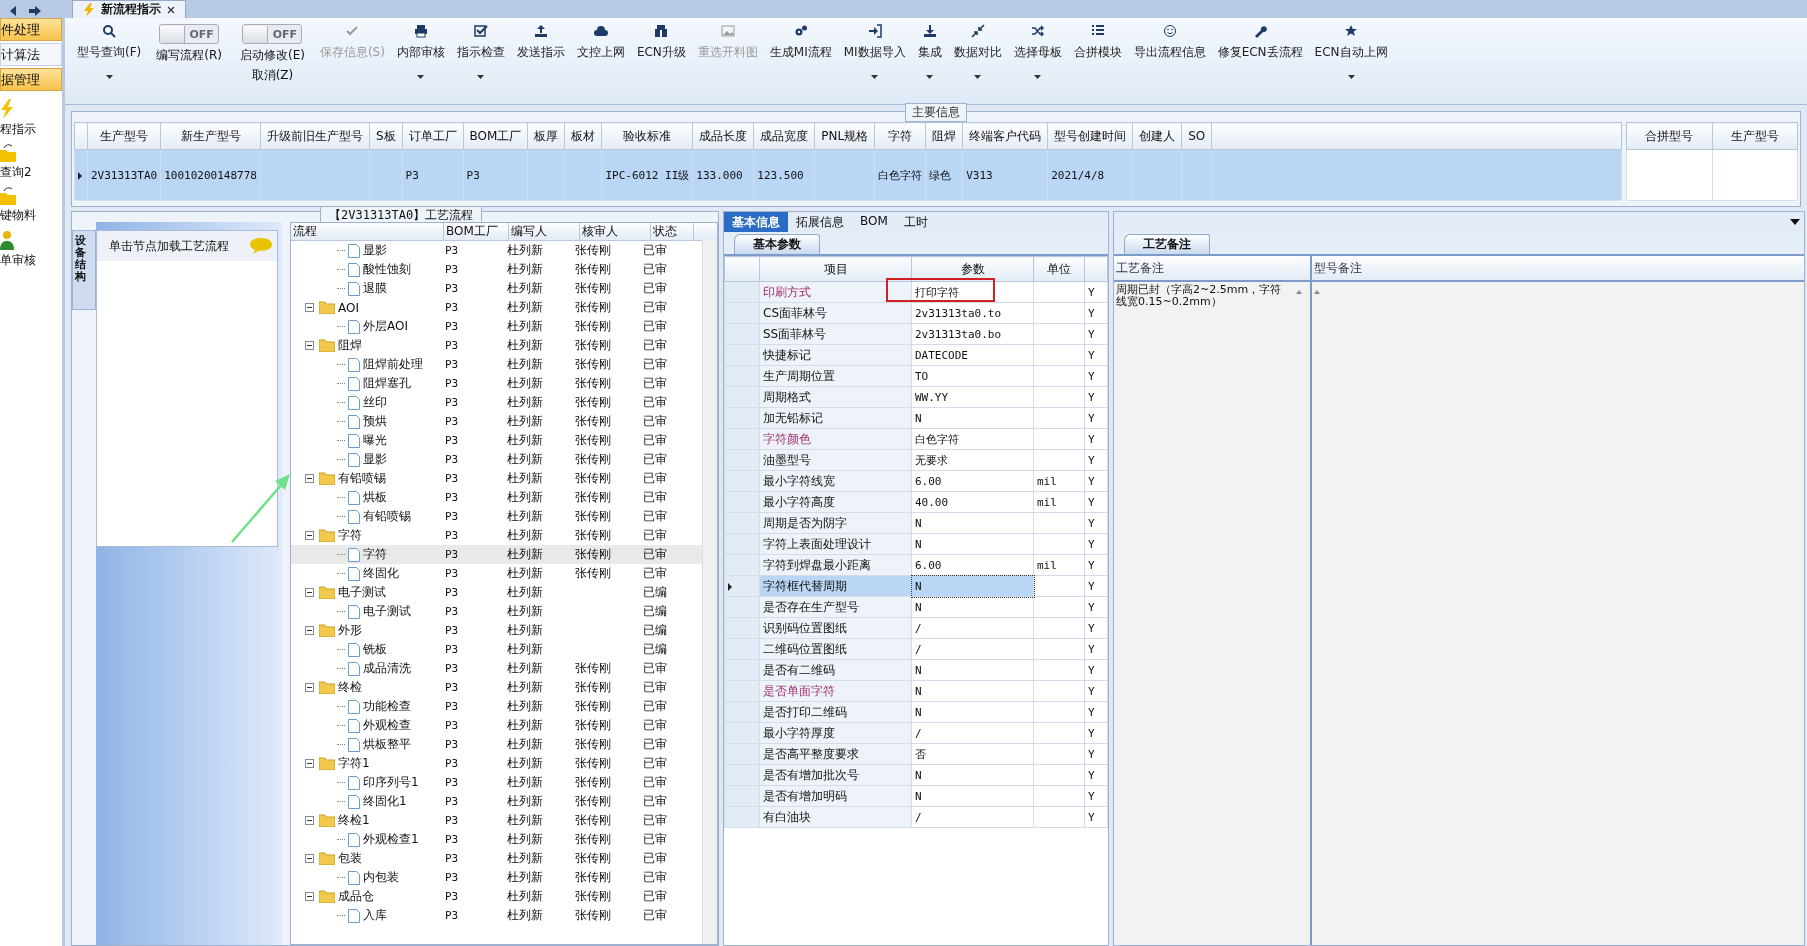  I want to click on tree-node: 外层AOI, so click(385, 326).